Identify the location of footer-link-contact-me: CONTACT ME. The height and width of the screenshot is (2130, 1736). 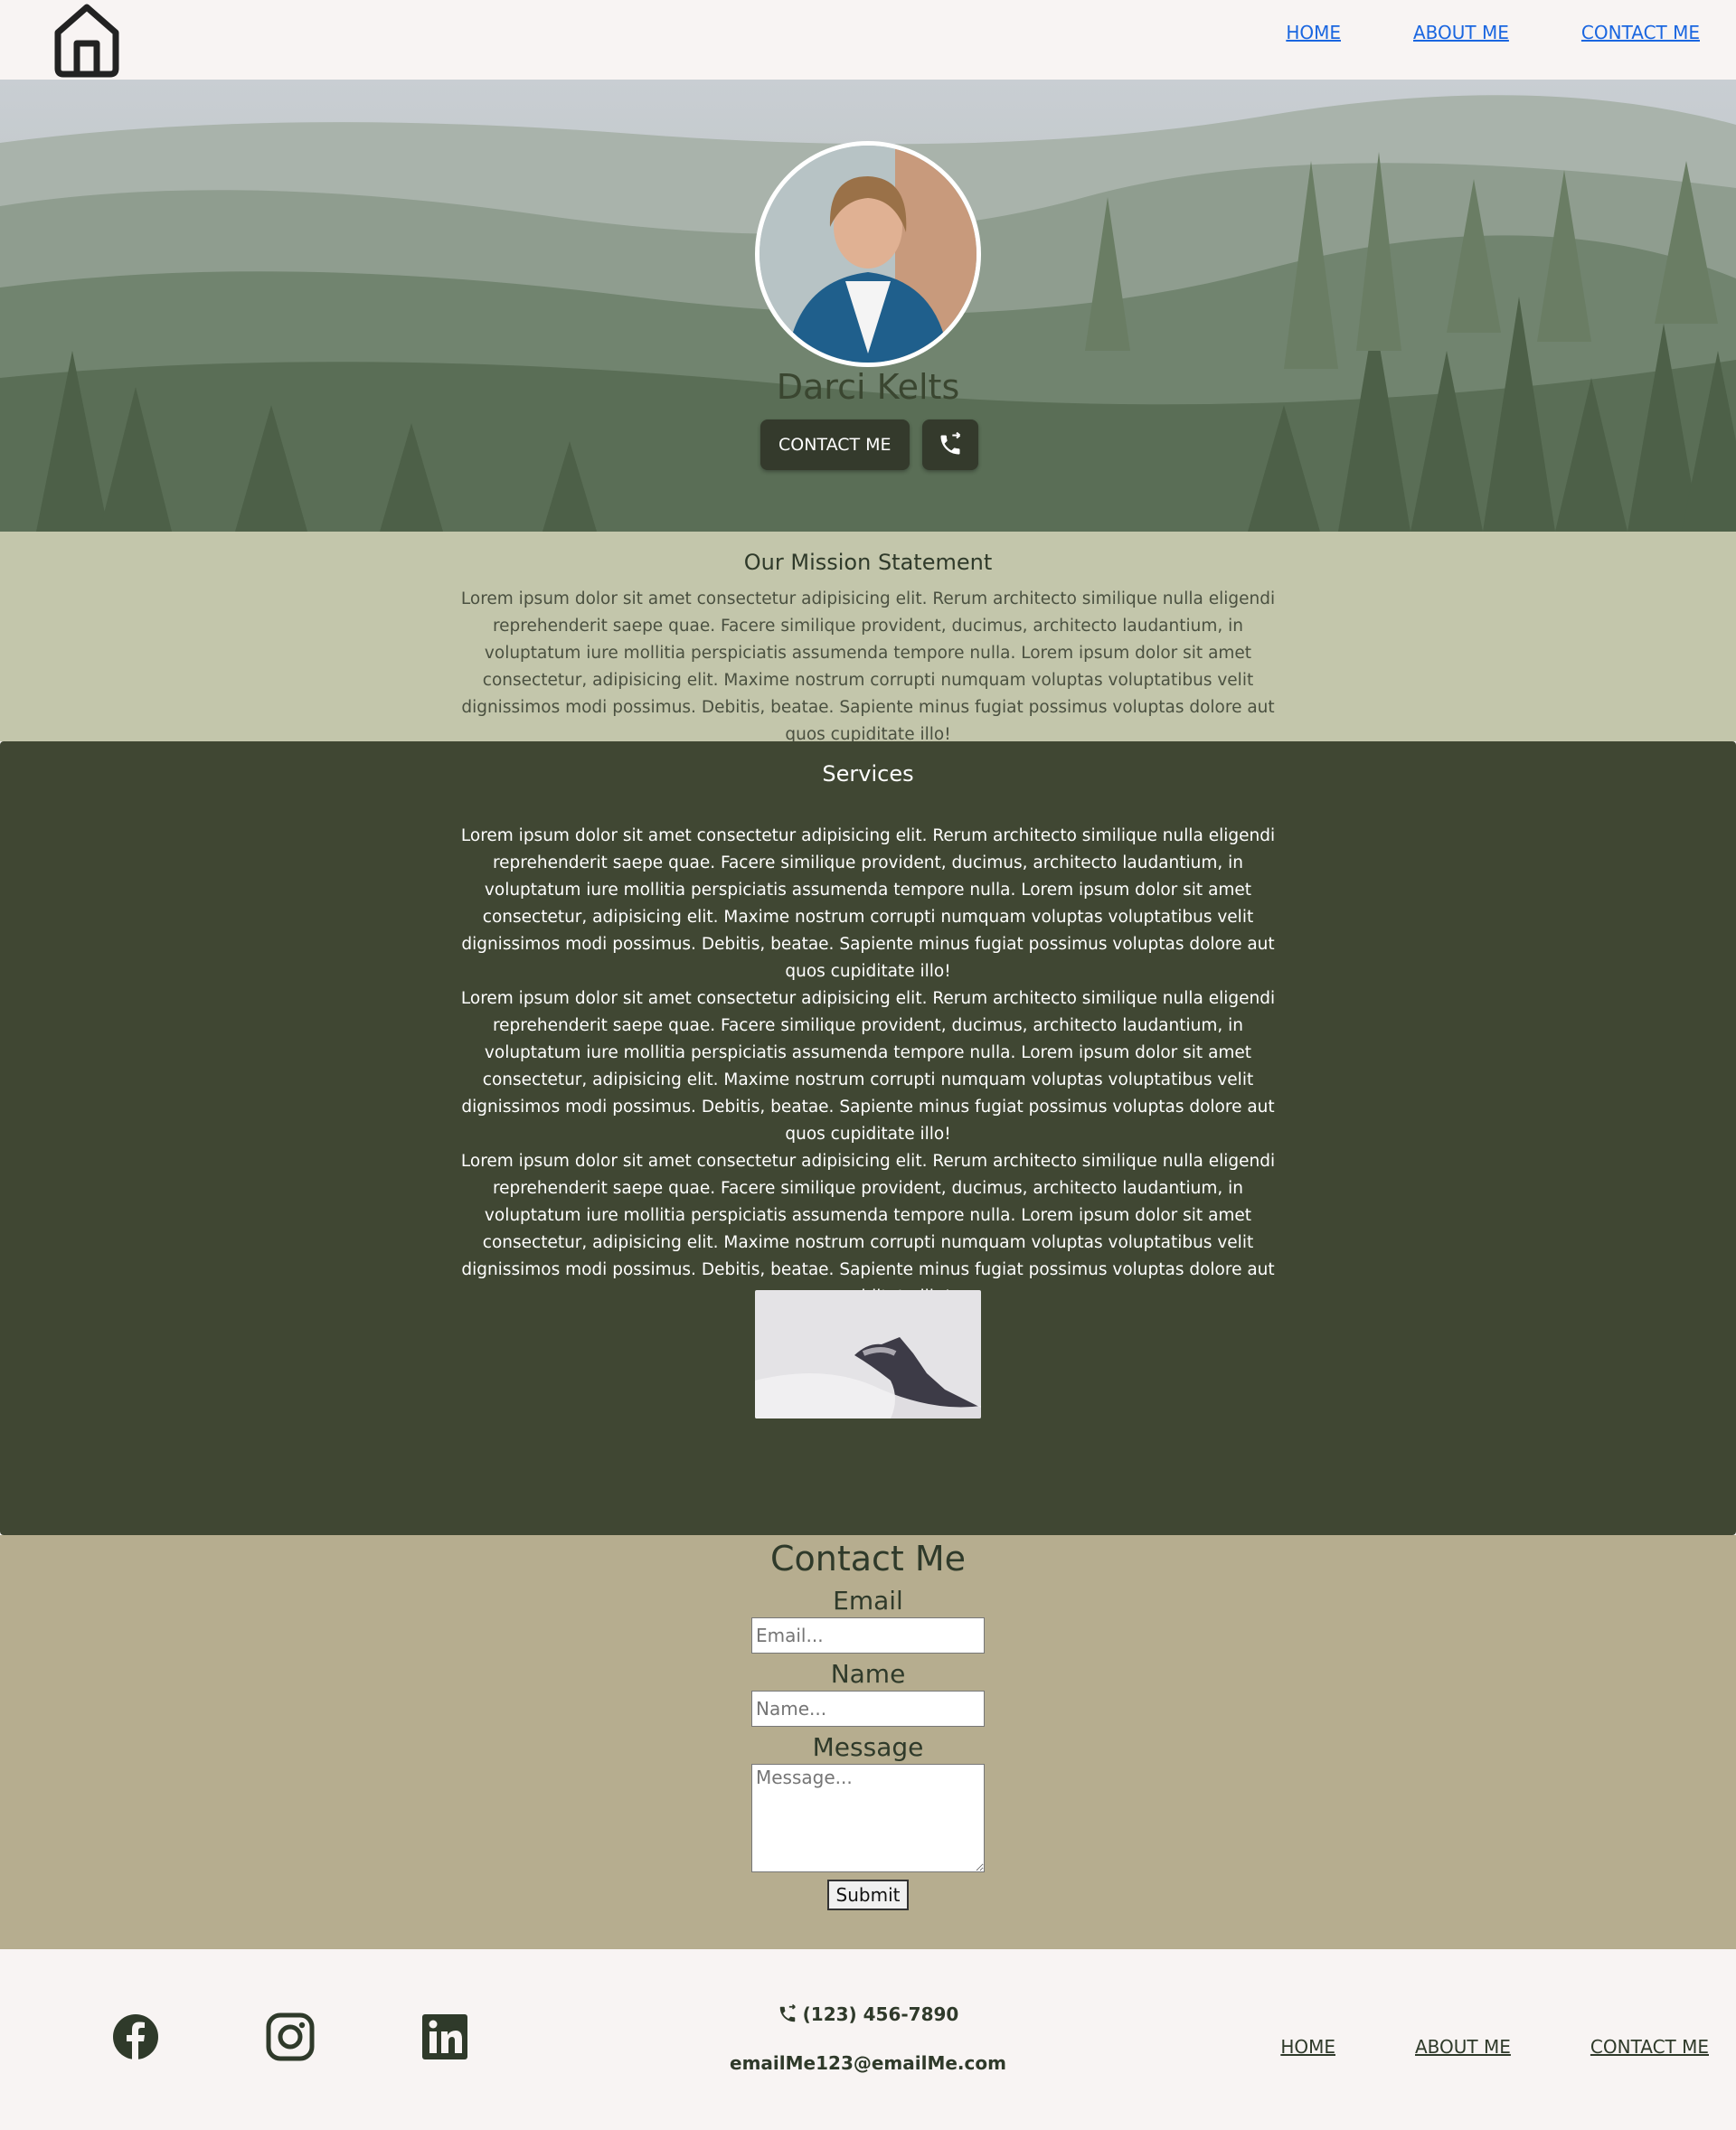
(1650, 2047).